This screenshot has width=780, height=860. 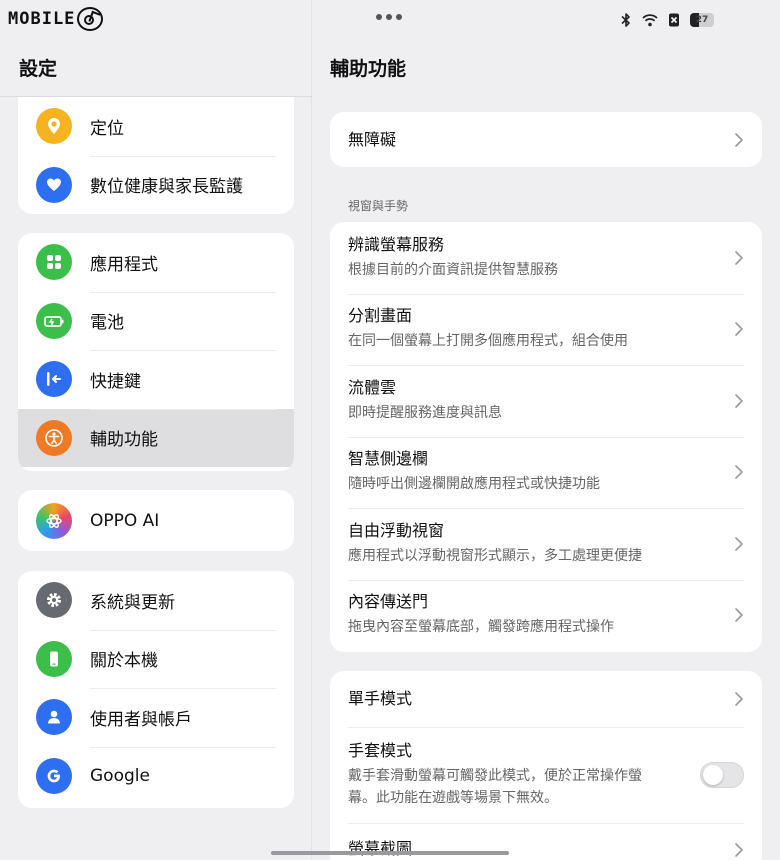 I want to click on item-title: 無障礙, so click(x=372, y=139).